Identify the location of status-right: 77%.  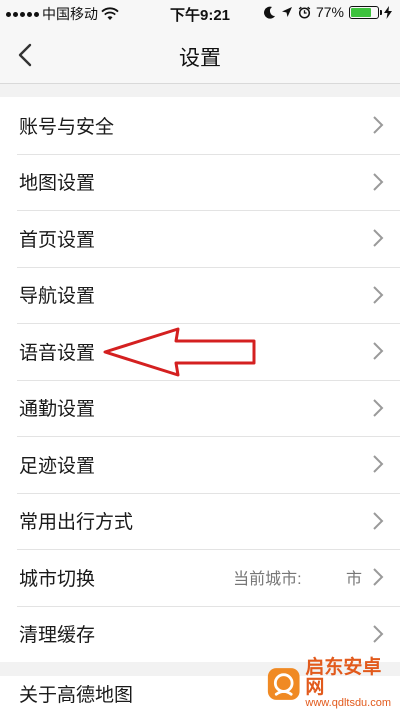
(327, 12).